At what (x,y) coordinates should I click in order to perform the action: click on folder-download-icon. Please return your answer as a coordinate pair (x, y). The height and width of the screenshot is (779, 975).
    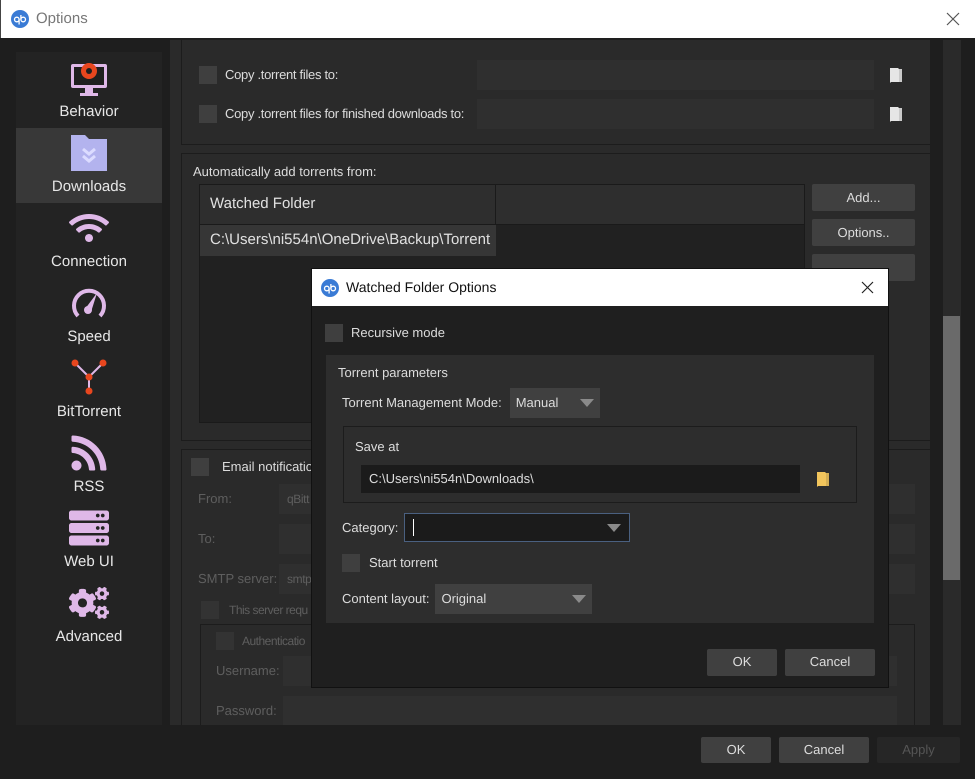
    Looking at the image, I should click on (89, 152).